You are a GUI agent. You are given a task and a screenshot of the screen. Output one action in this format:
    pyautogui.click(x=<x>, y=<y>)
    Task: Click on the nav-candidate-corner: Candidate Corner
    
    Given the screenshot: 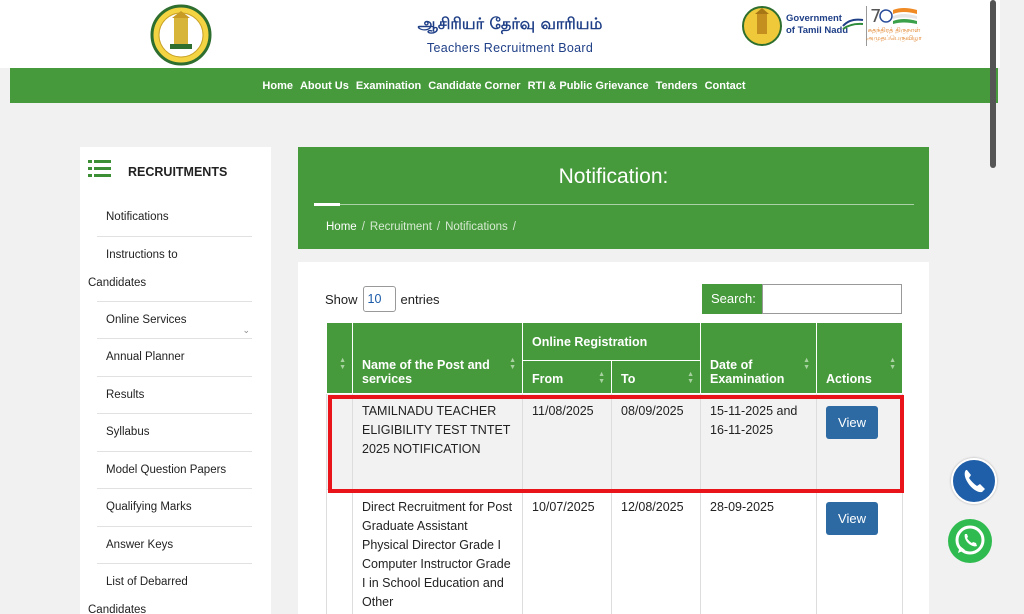 What is the action you would take?
    pyautogui.click(x=474, y=86)
    